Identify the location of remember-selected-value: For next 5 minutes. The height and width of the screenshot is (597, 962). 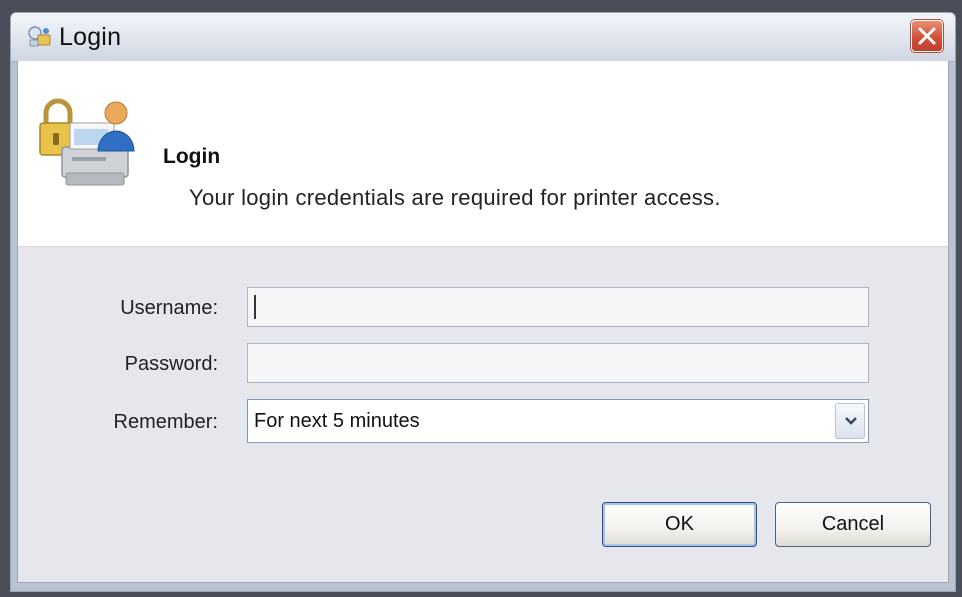
(337, 421).